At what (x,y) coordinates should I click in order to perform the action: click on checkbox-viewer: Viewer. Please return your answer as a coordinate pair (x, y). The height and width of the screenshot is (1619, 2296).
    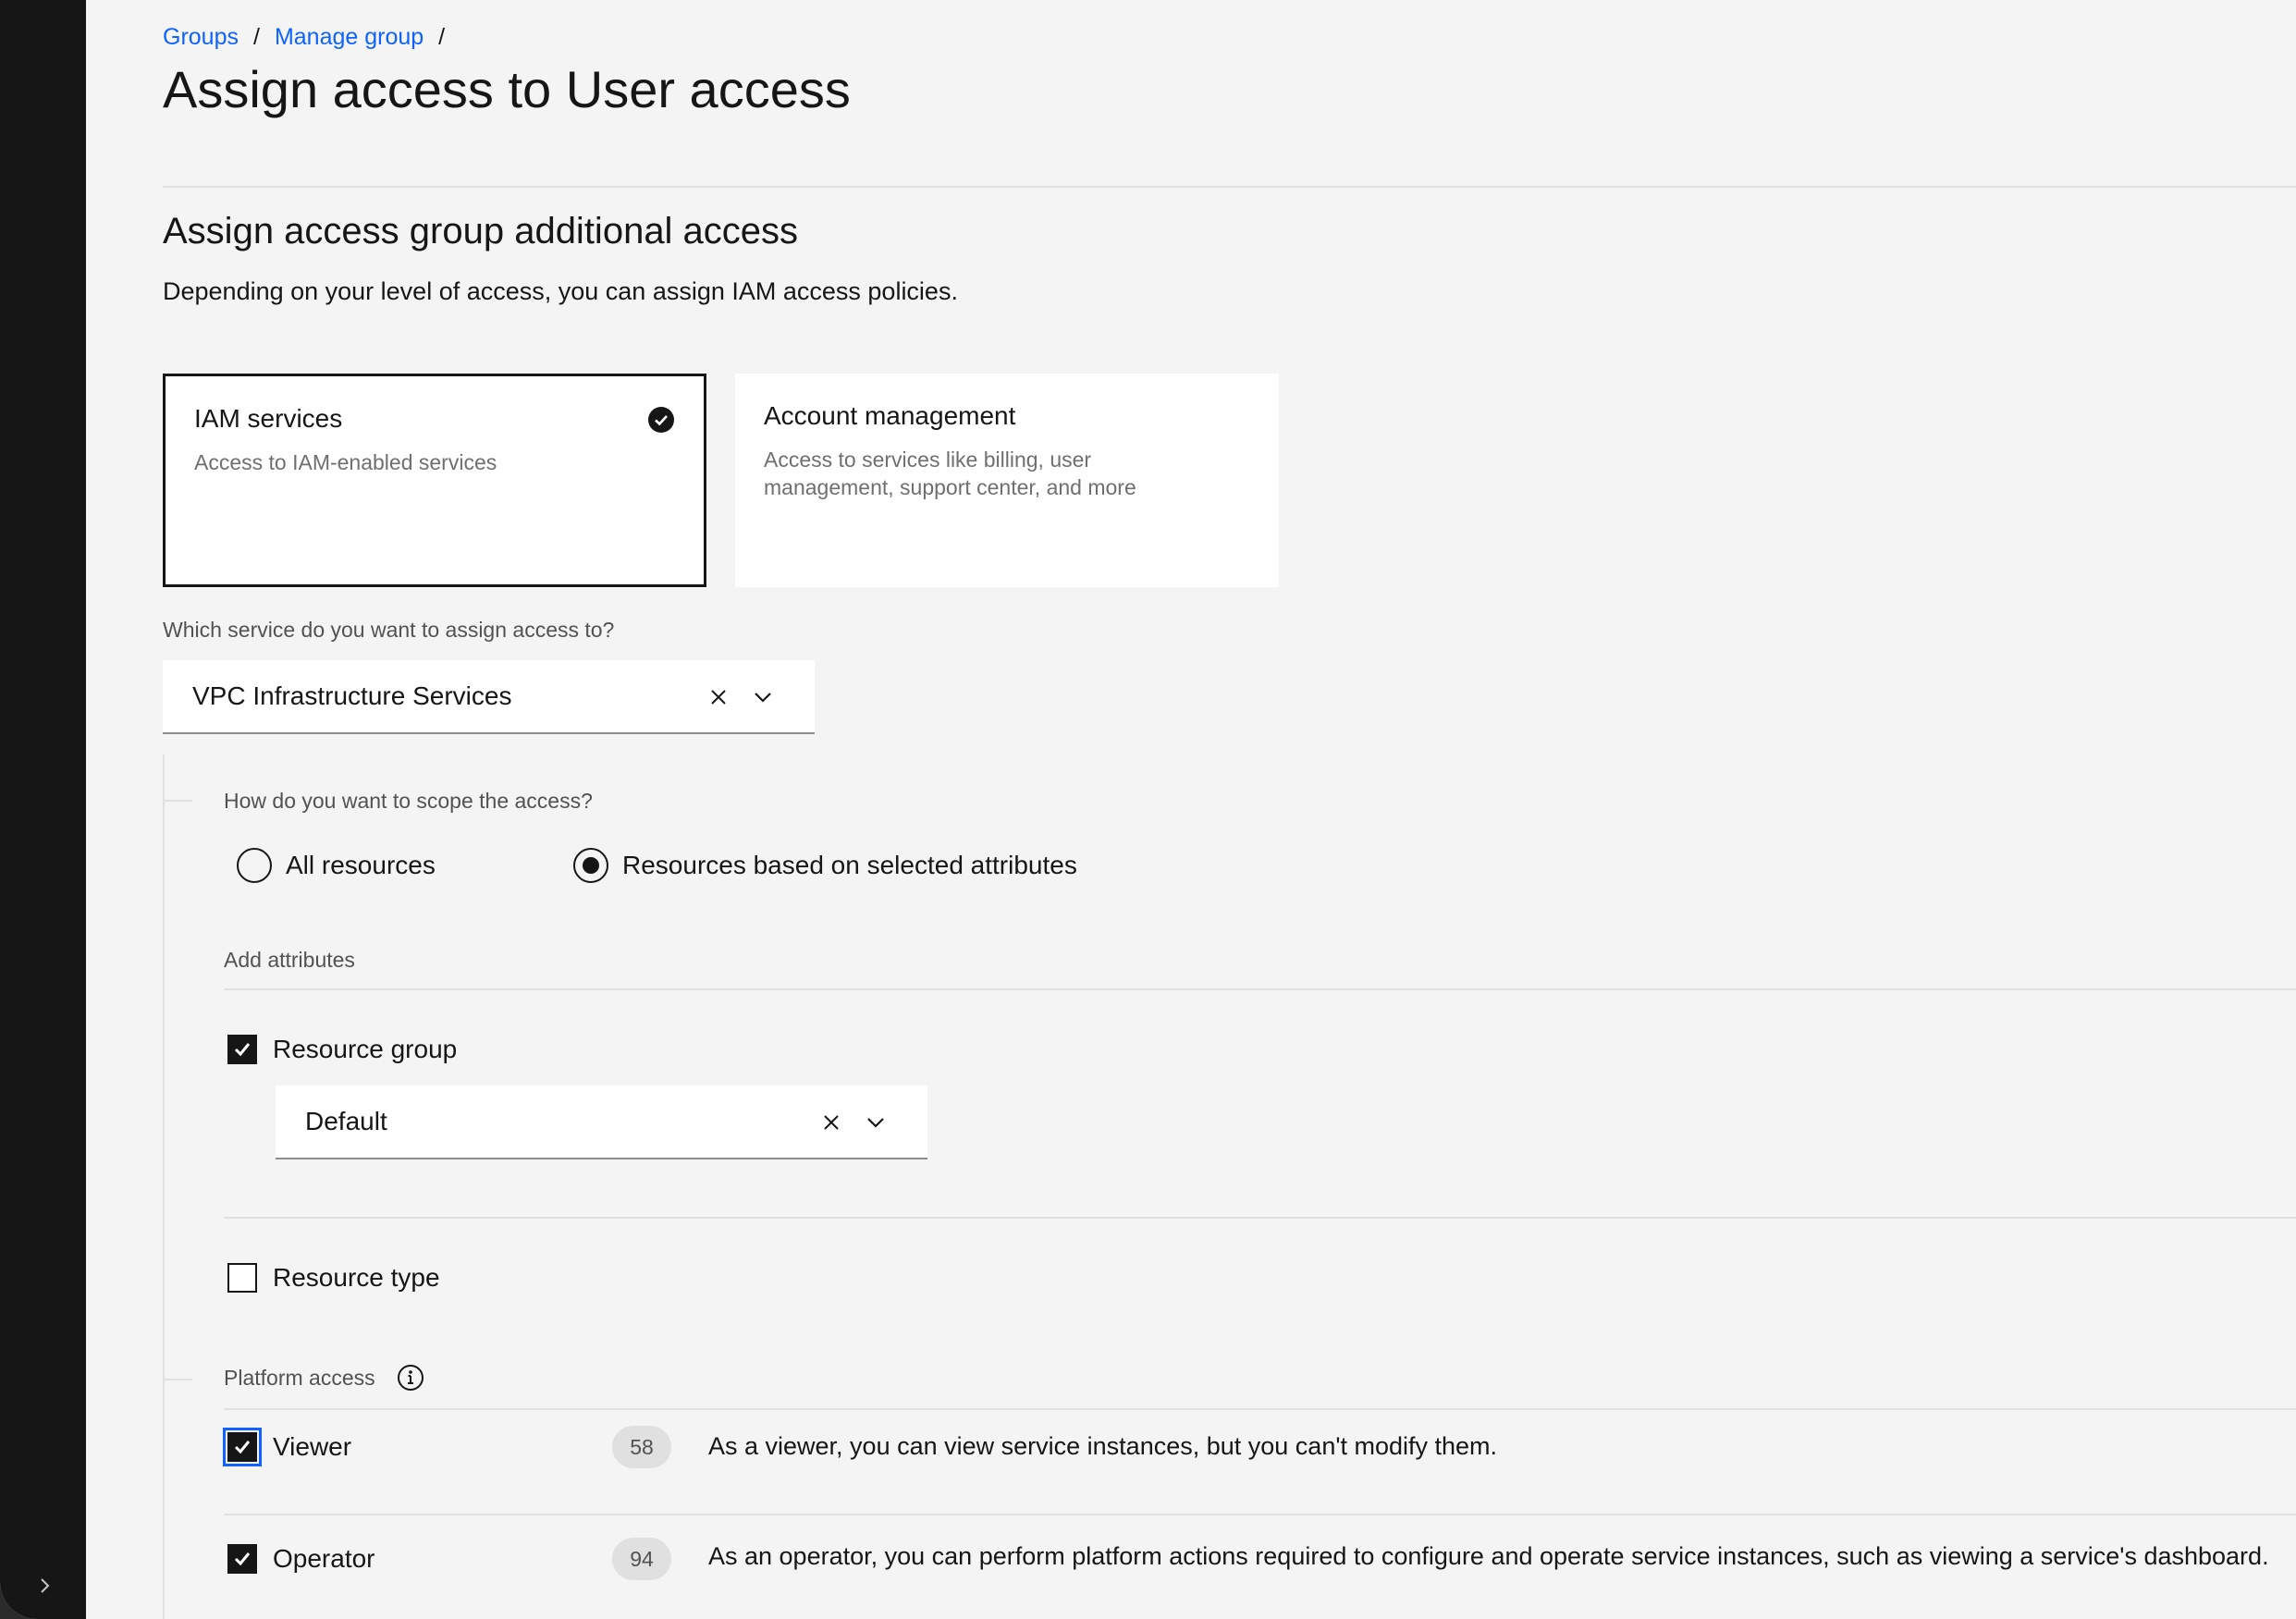
    Looking at the image, I should click on (287, 1447).